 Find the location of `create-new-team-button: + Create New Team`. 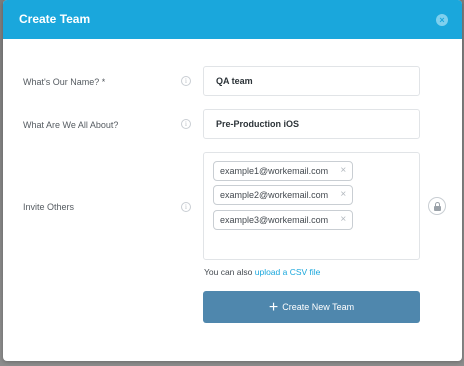

create-new-team-button: + Create New Team is located at coordinates (311, 307).